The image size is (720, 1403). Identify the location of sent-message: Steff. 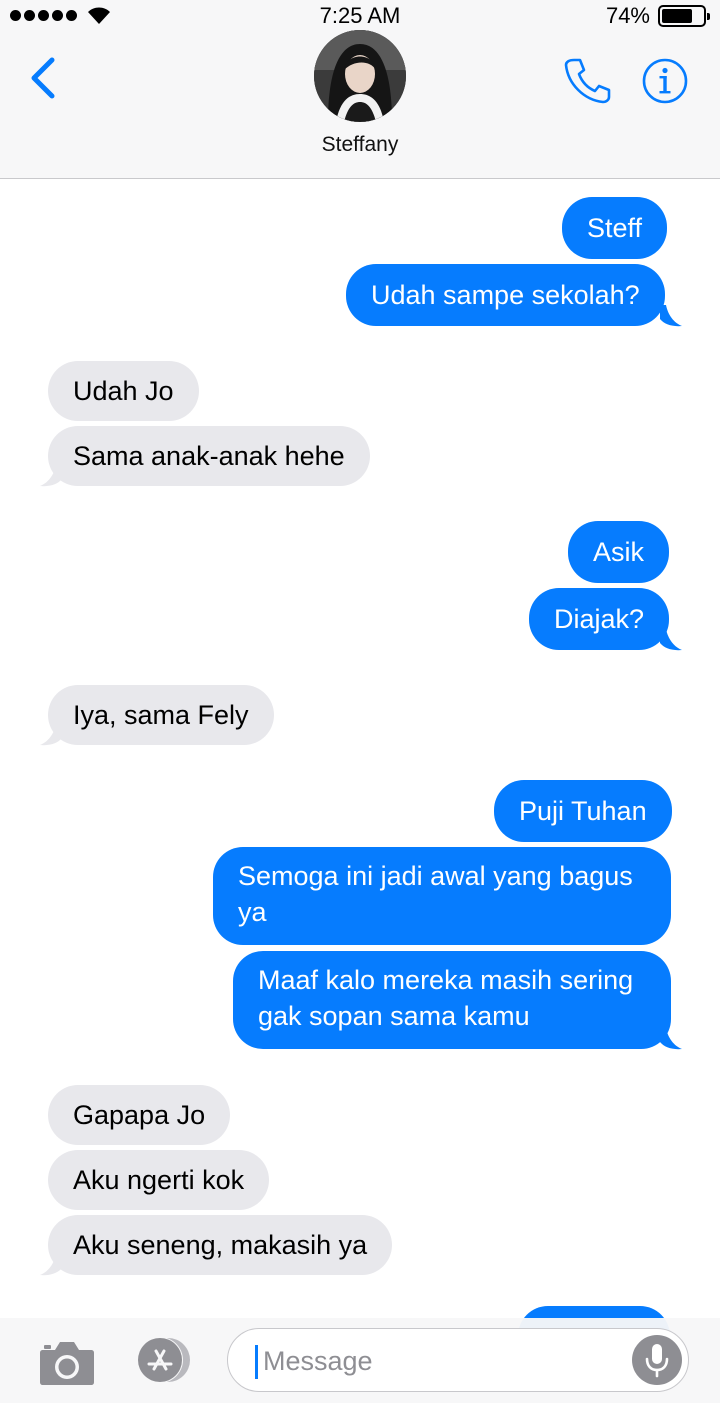
(615, 228).